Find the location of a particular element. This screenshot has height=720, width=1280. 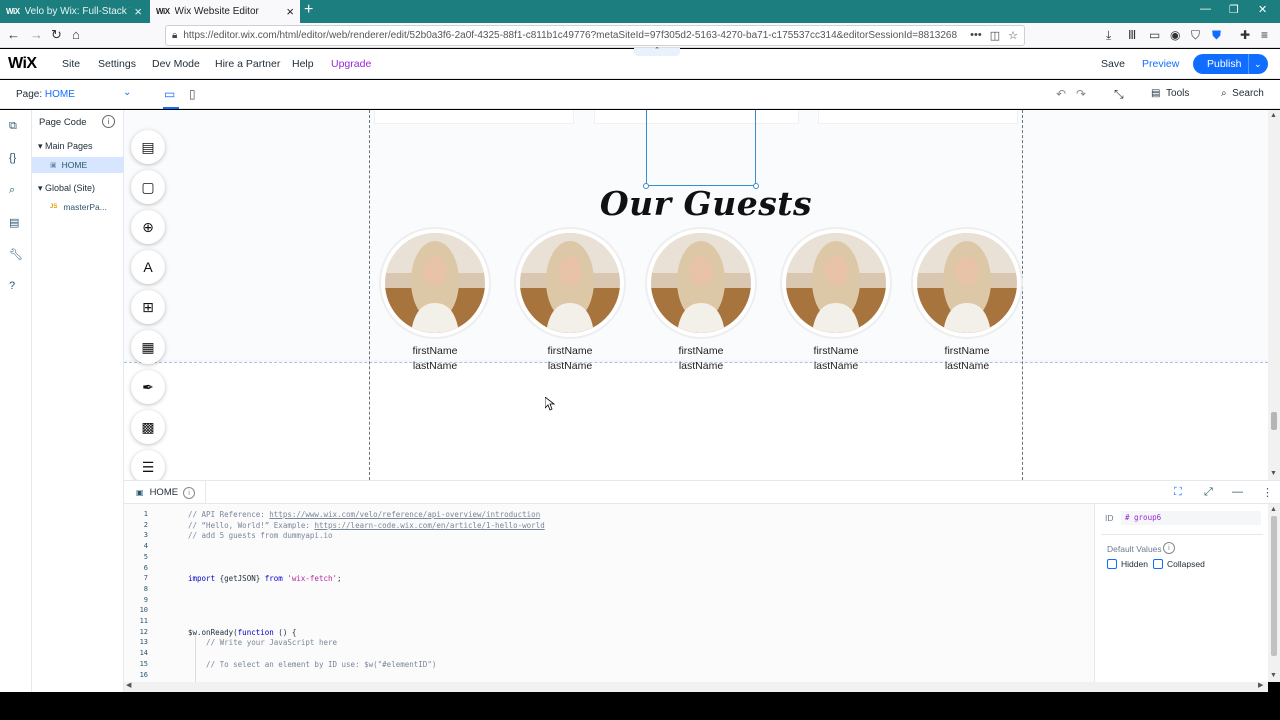

code-line: $w.onReady(function () { is located at coordinates (242, 632).